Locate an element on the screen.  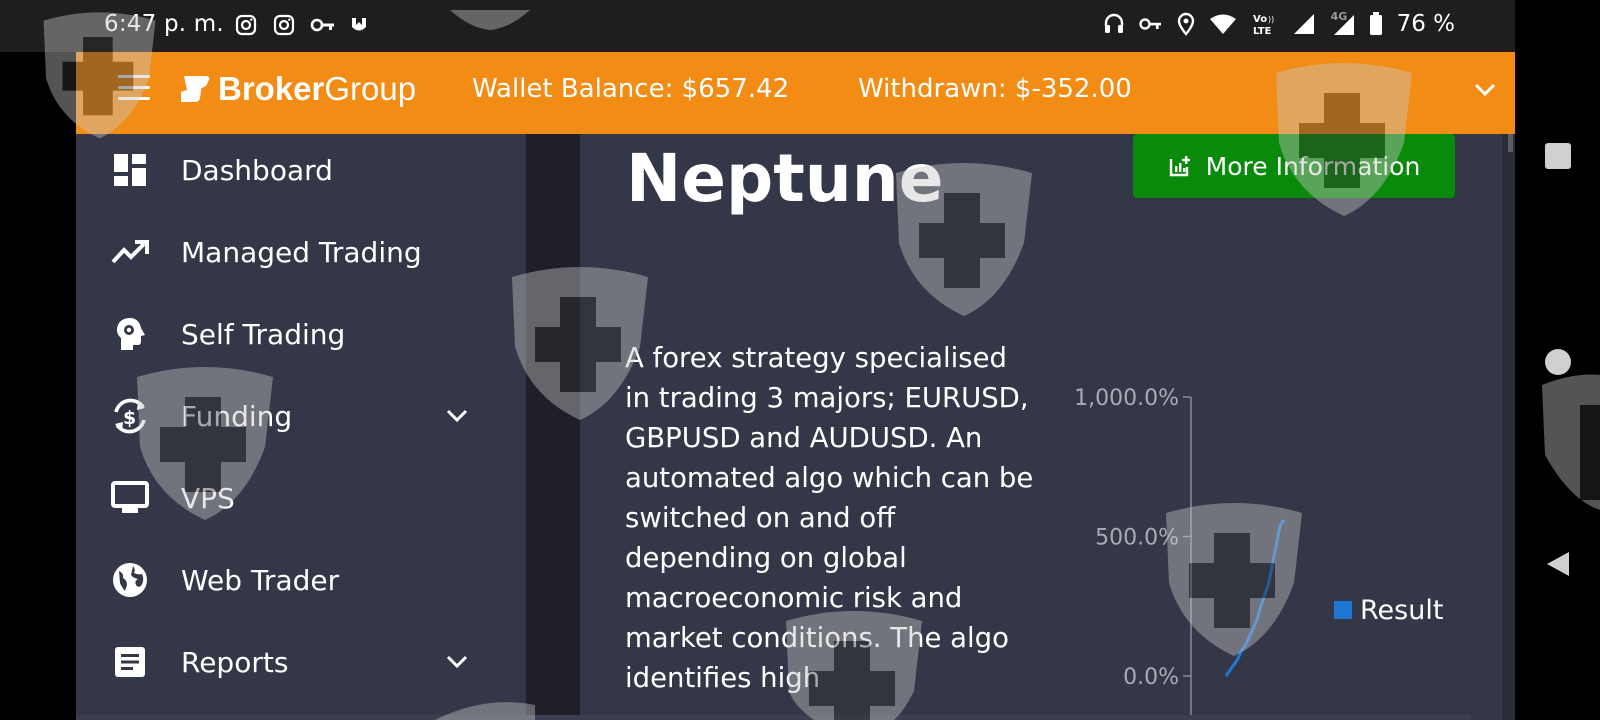
location-icon is located at coordinates (1185, 24).